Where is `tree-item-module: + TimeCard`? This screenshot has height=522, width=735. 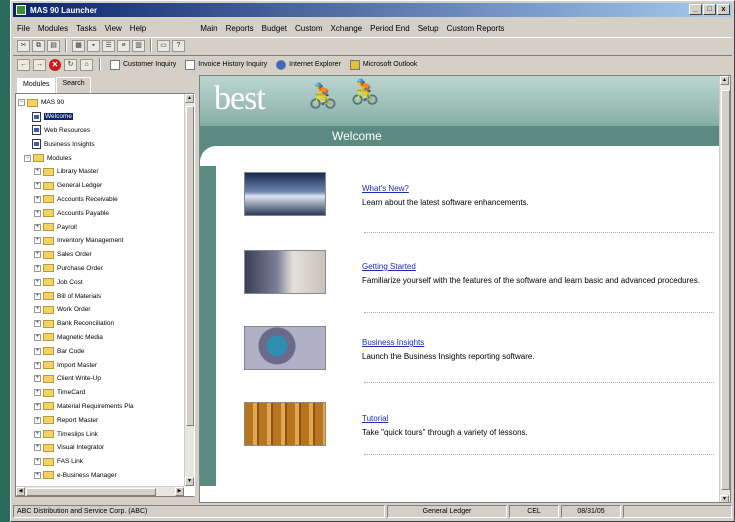 tree-item-module: + TimeCard is located at coordinates (100, 393).